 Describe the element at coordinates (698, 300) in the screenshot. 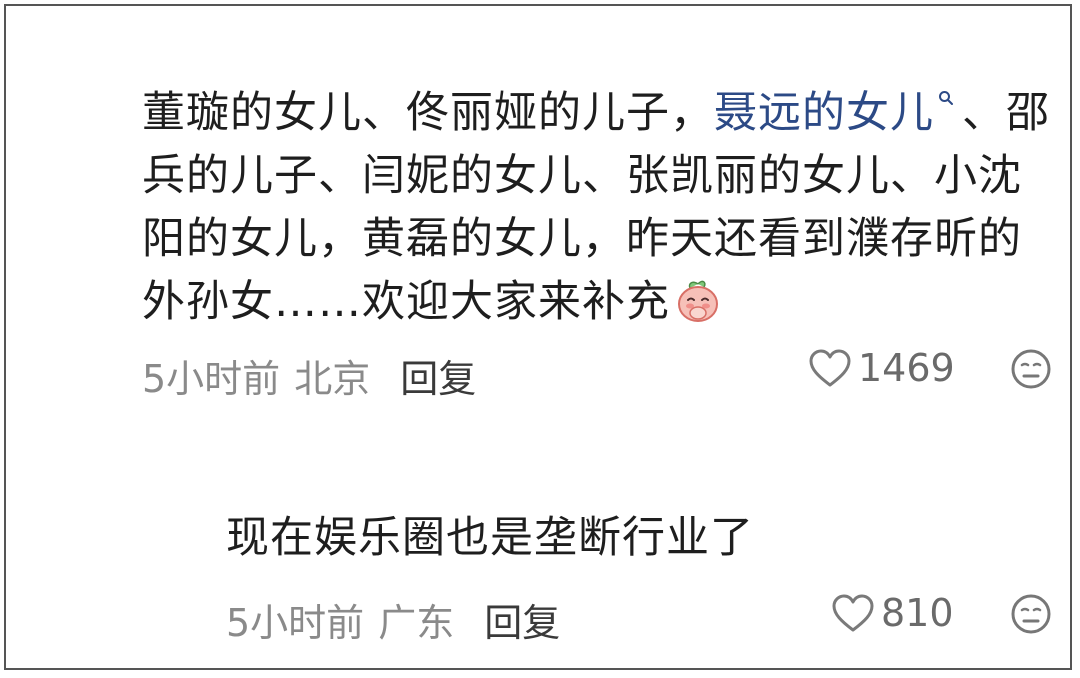

I see `peach-cover-mouth-emoji` at that location.